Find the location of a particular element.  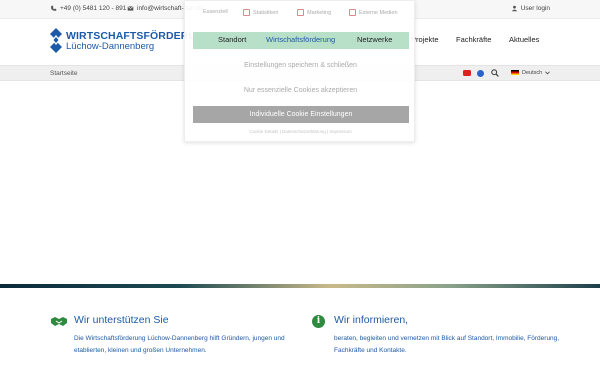

logo-diamond-icon is located at coordinates (56, 40).